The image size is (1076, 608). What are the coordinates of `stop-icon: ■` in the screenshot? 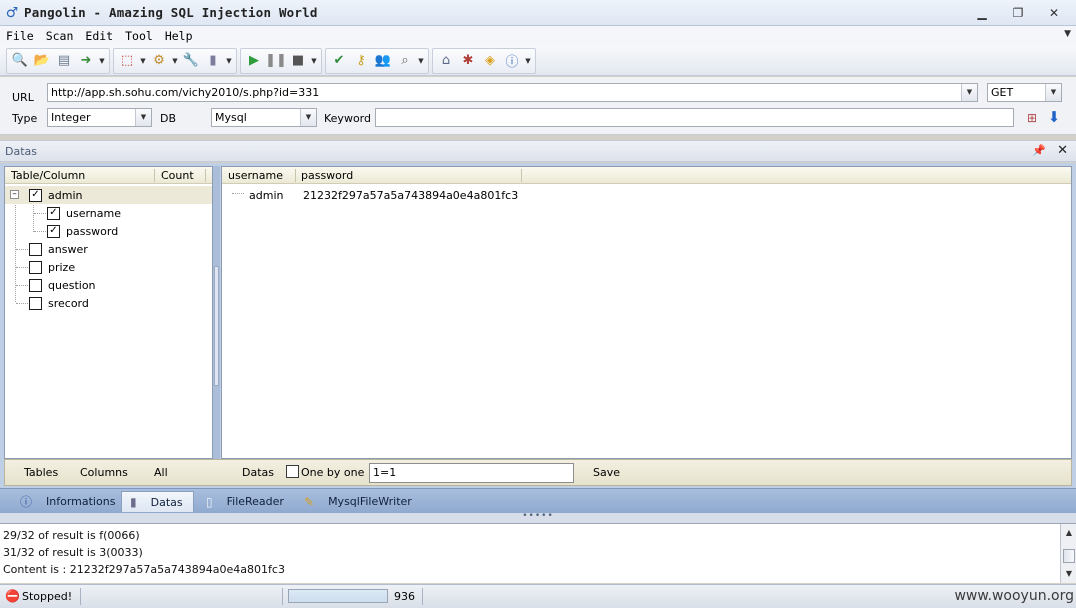 It's located at (298, 61).